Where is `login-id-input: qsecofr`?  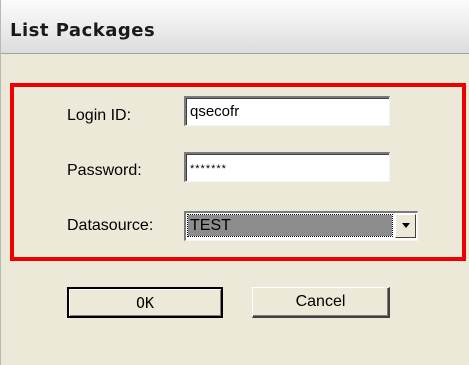
login-id-input: qsecofr is located at coordinates (287, 111).